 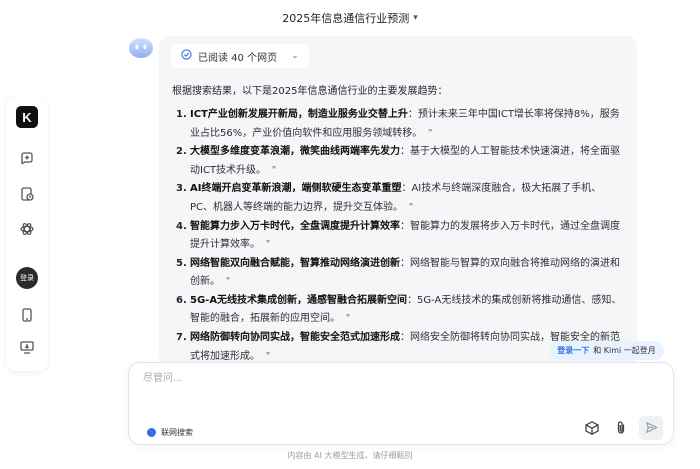 What do you see at coordinates (181, 300) in the screenshot?
I see `trend-item-number: 6.` at bounding box center [181, 300].